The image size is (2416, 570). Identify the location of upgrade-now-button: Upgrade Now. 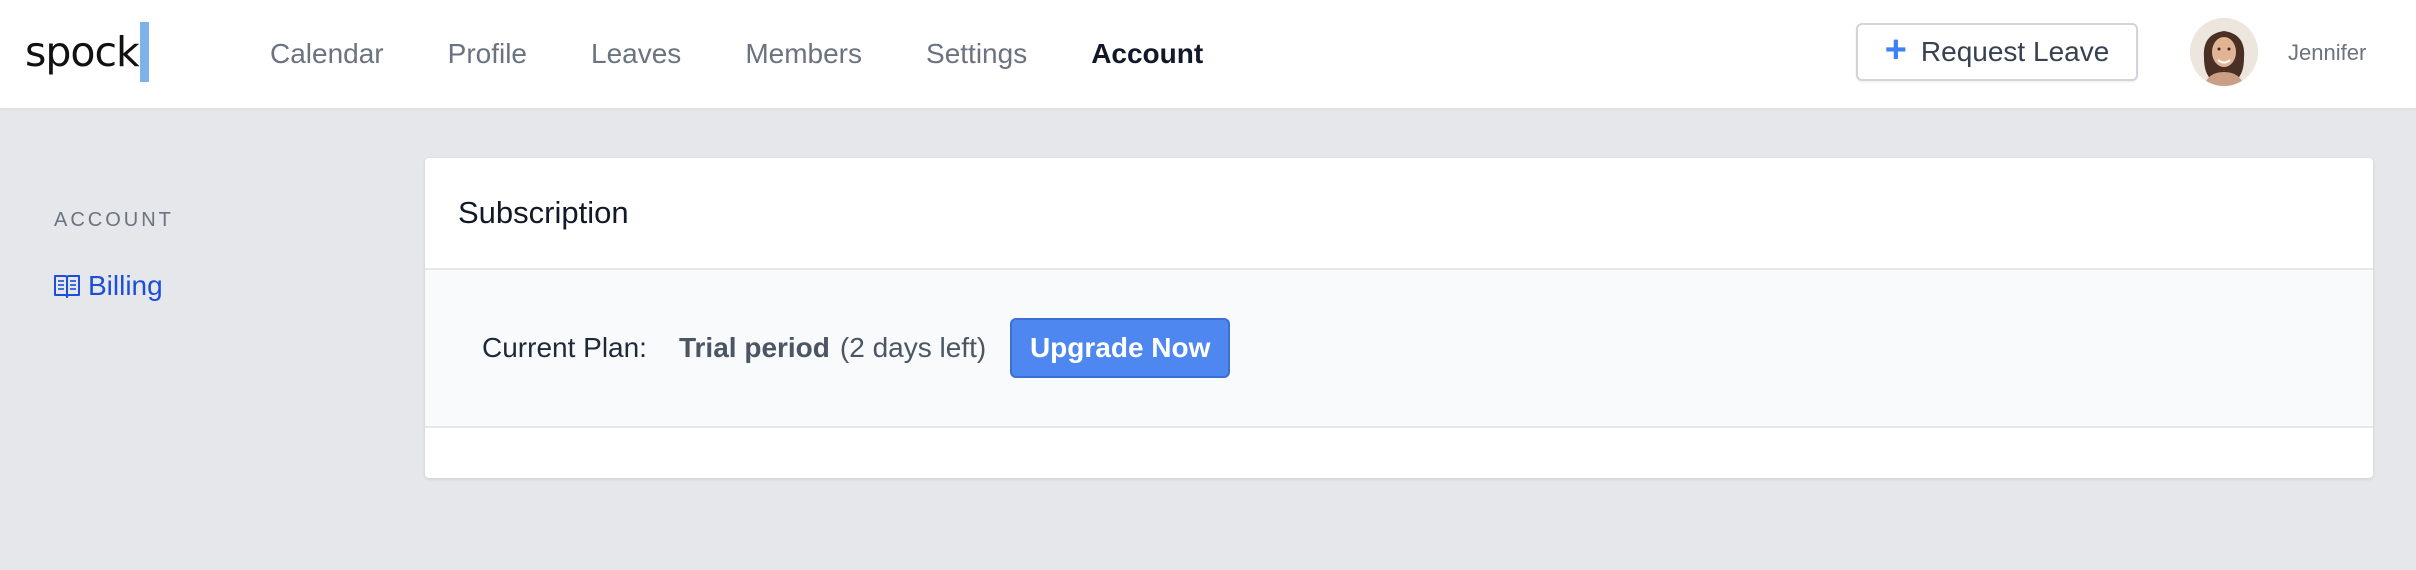
(1120, 348).